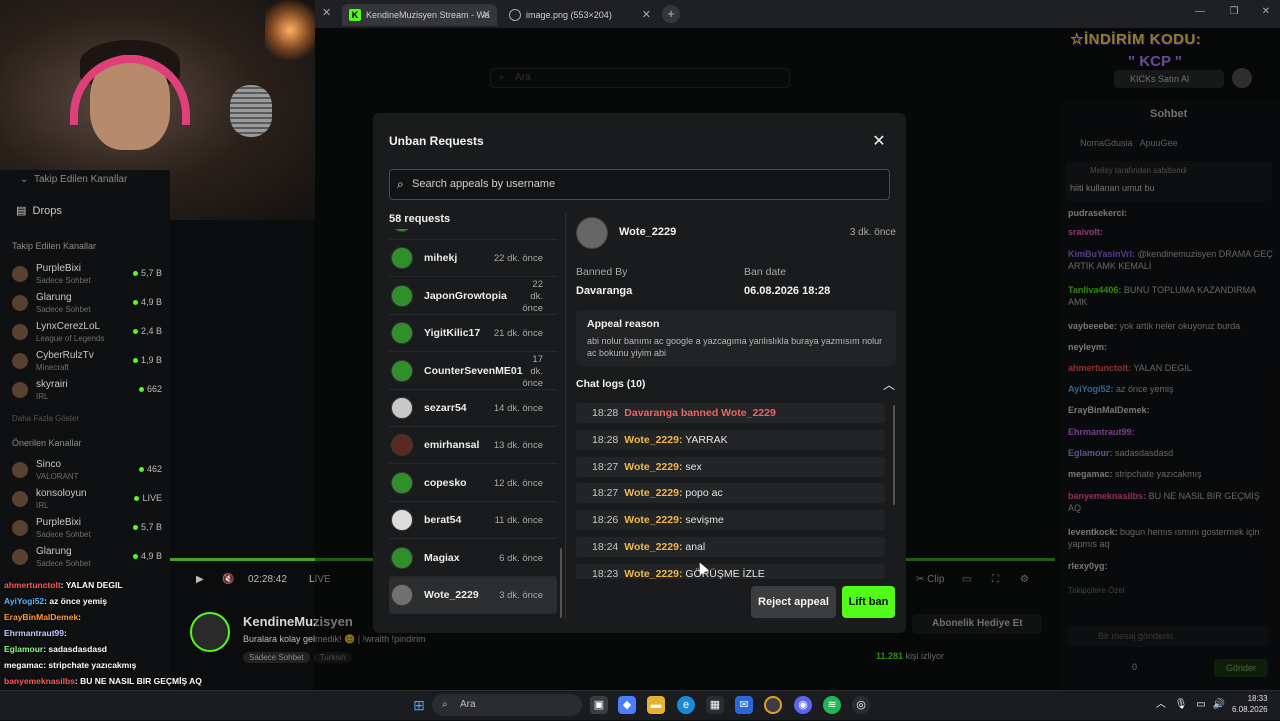 The image size is (1280, 721). What do you see at coordinates (605, 547) in the screenshot?
I see `log-time: 18:24` at bounding box center [605, 547].